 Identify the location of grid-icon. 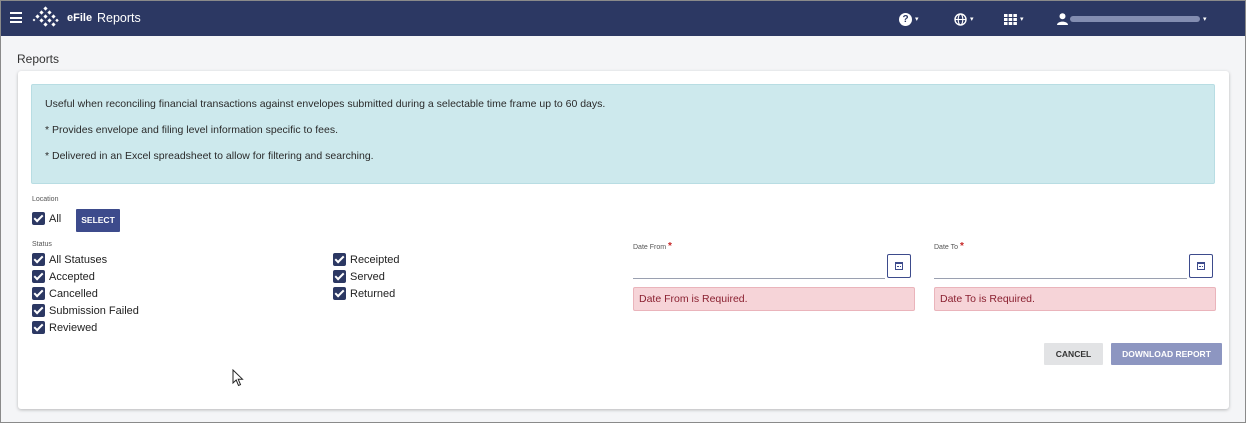
(1010, 19).